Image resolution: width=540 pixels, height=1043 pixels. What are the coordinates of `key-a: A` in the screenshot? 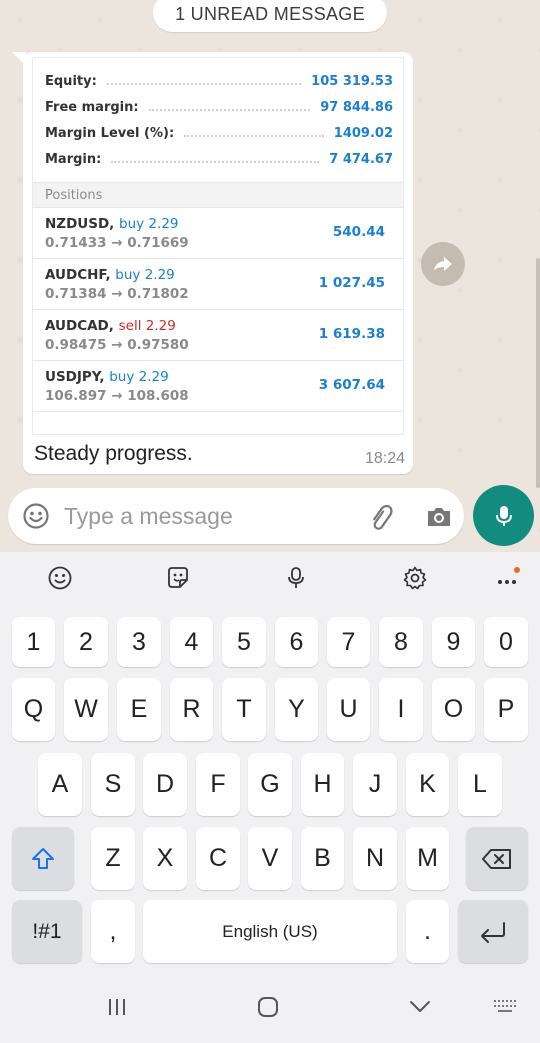 It's located at (60, 784).